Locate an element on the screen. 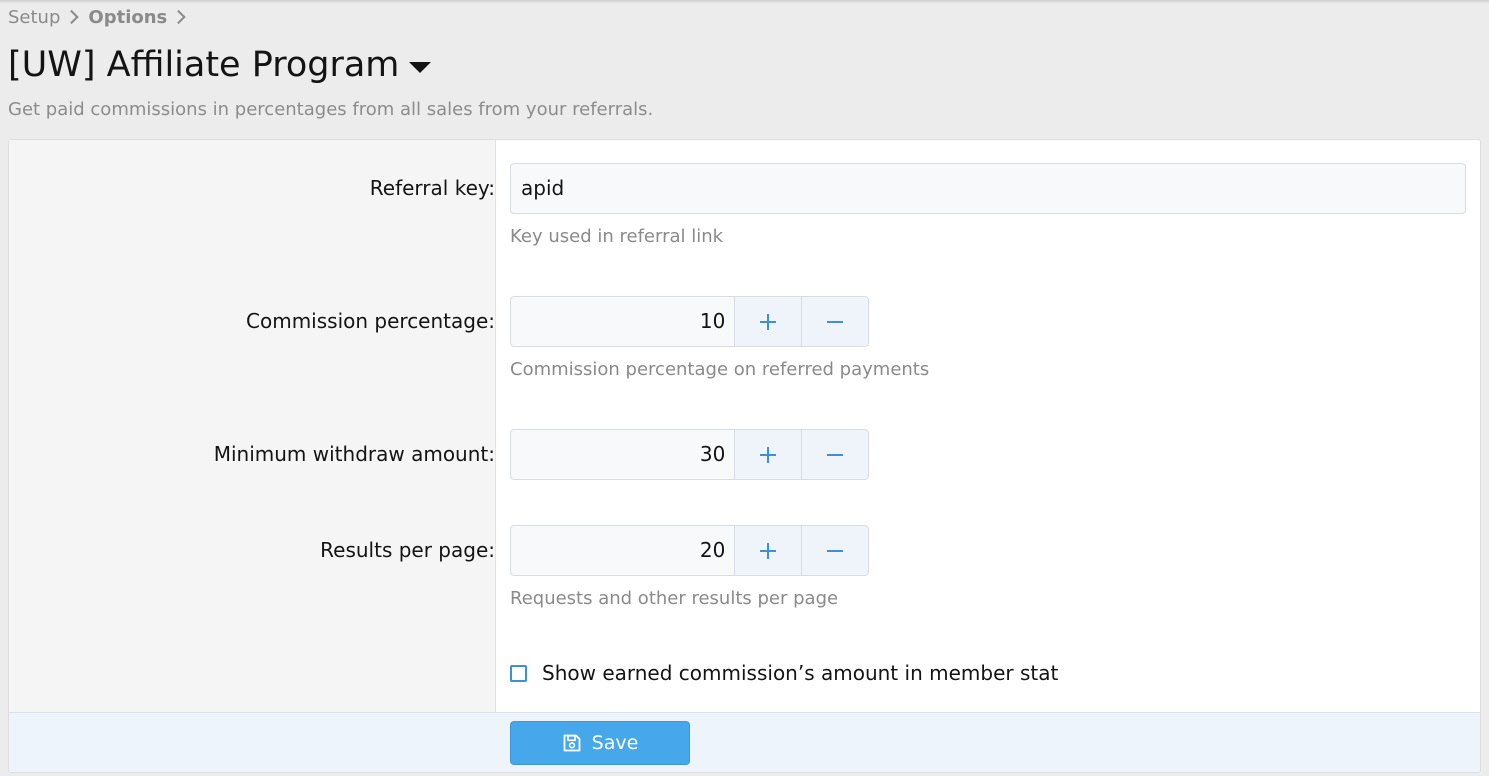 The height and width of the screenshot is (776, 1489). referral-key-hint: Key used in referral link is located at coordinates (617, 236).